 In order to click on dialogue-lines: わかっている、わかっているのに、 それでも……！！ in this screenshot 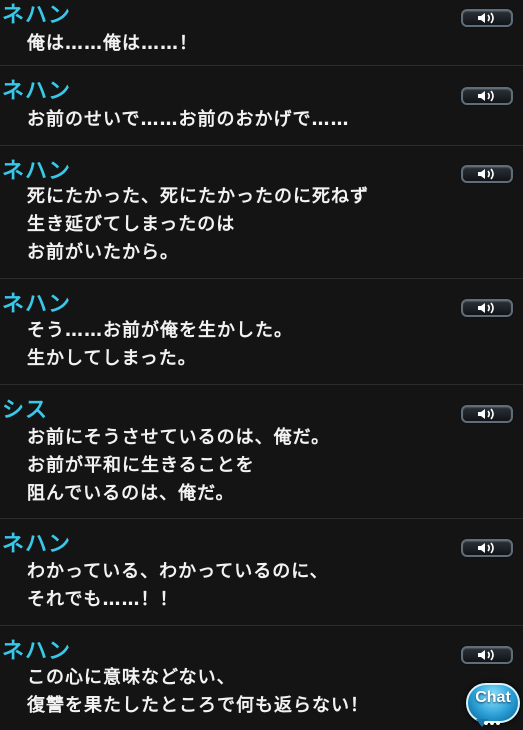, I will do `click(178, 586)`.